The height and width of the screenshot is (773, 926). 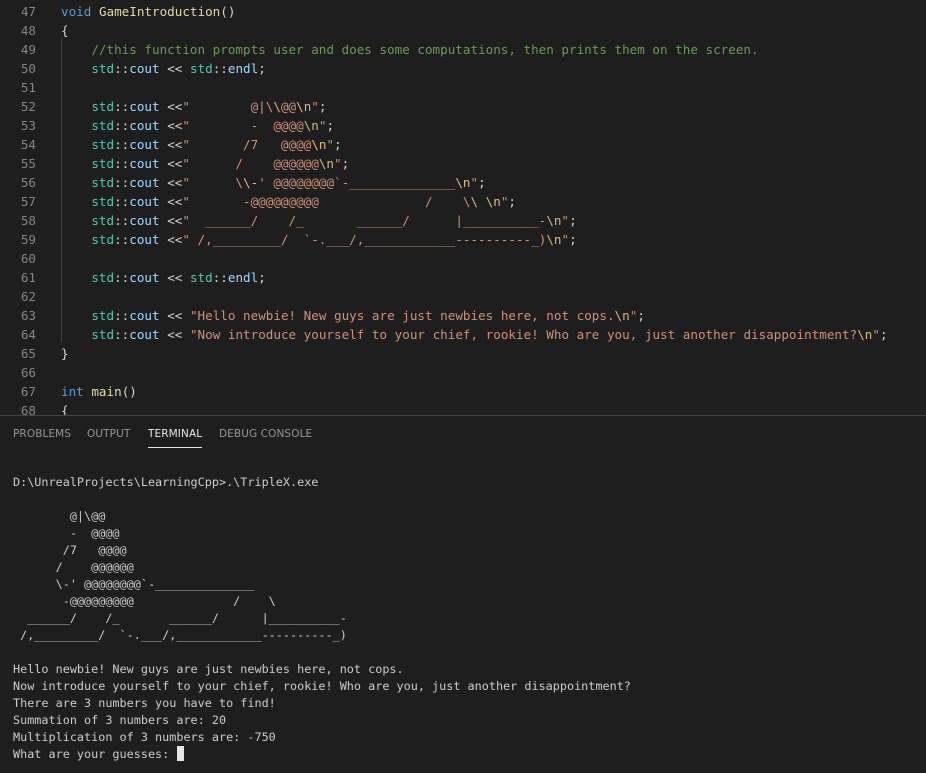 I want to click on code-line: 52 std::cout <<" @|\\@@\n";, so click(x=463, y=106).